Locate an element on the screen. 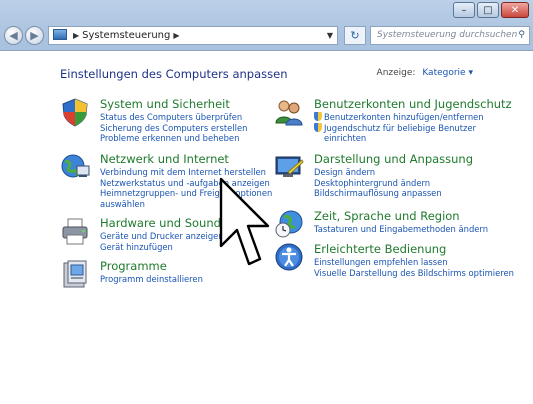 This screenshot has width=533, height=404. link-geraet-hinzufuegen: Gerät hinzufügen is located at coordinates (162, 247).